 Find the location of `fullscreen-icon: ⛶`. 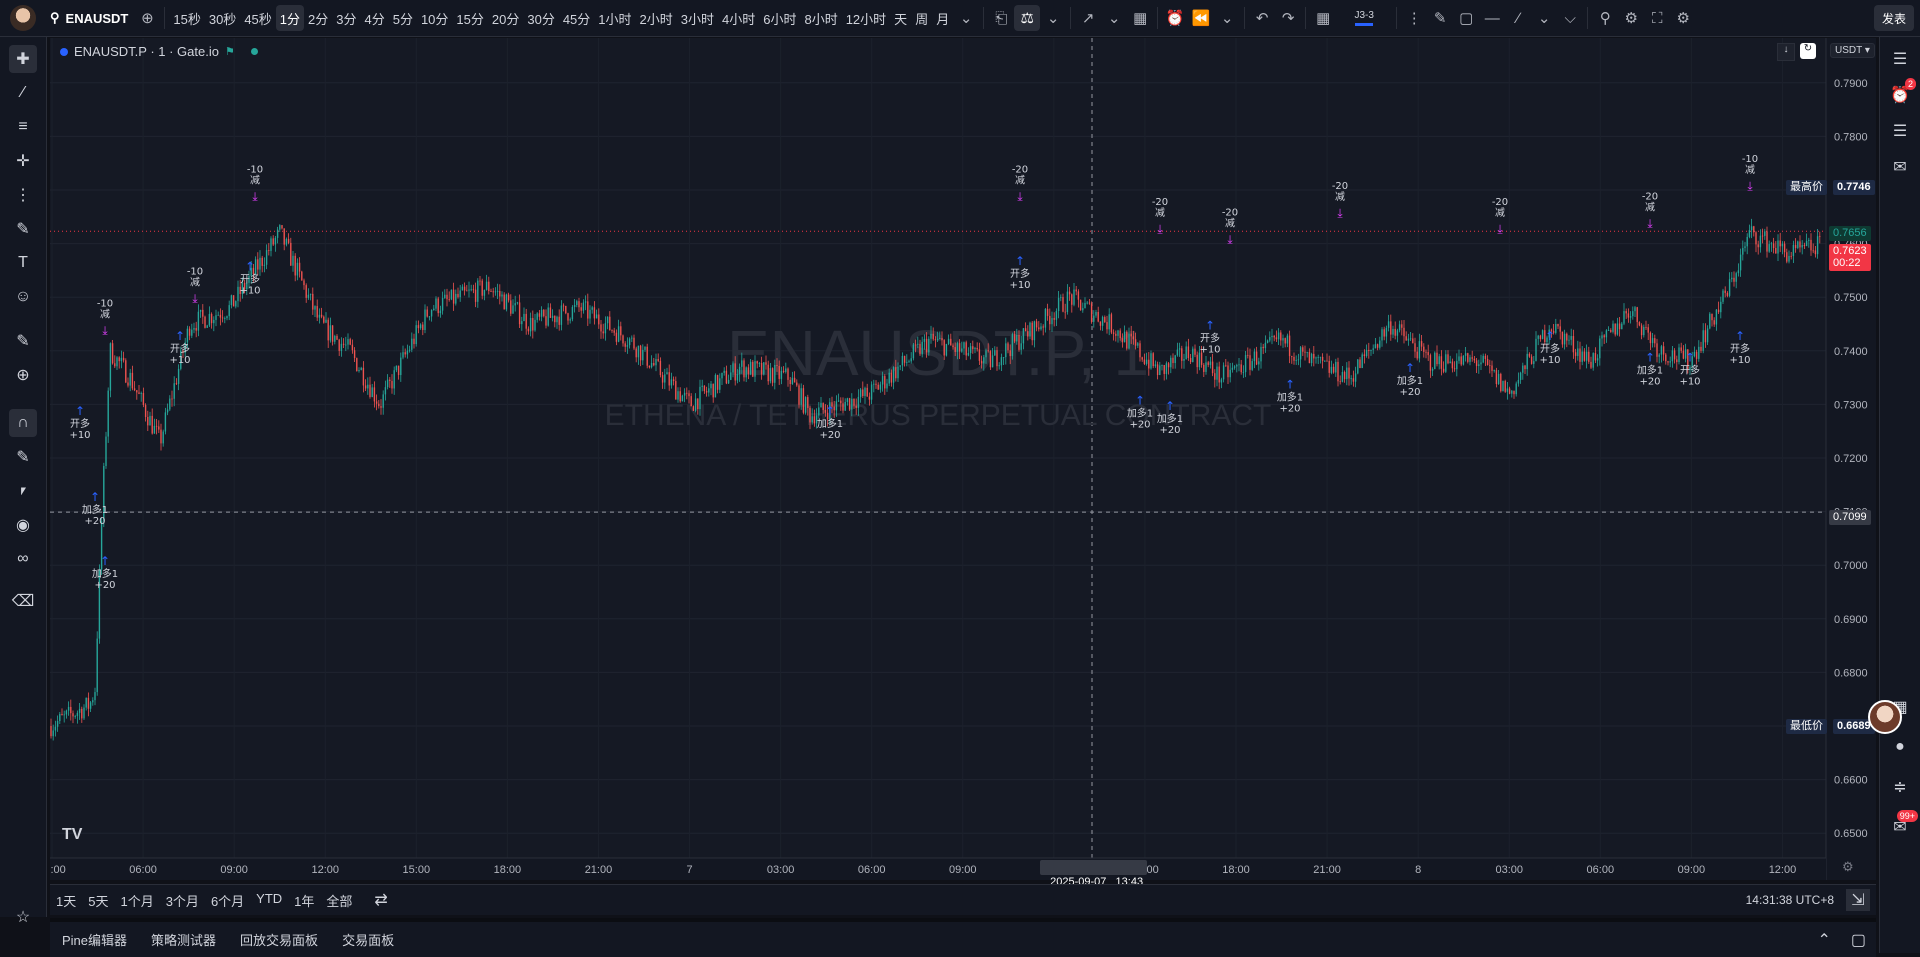

fullscreen-icon: ⛶ is located at coordinates (1657, 18).